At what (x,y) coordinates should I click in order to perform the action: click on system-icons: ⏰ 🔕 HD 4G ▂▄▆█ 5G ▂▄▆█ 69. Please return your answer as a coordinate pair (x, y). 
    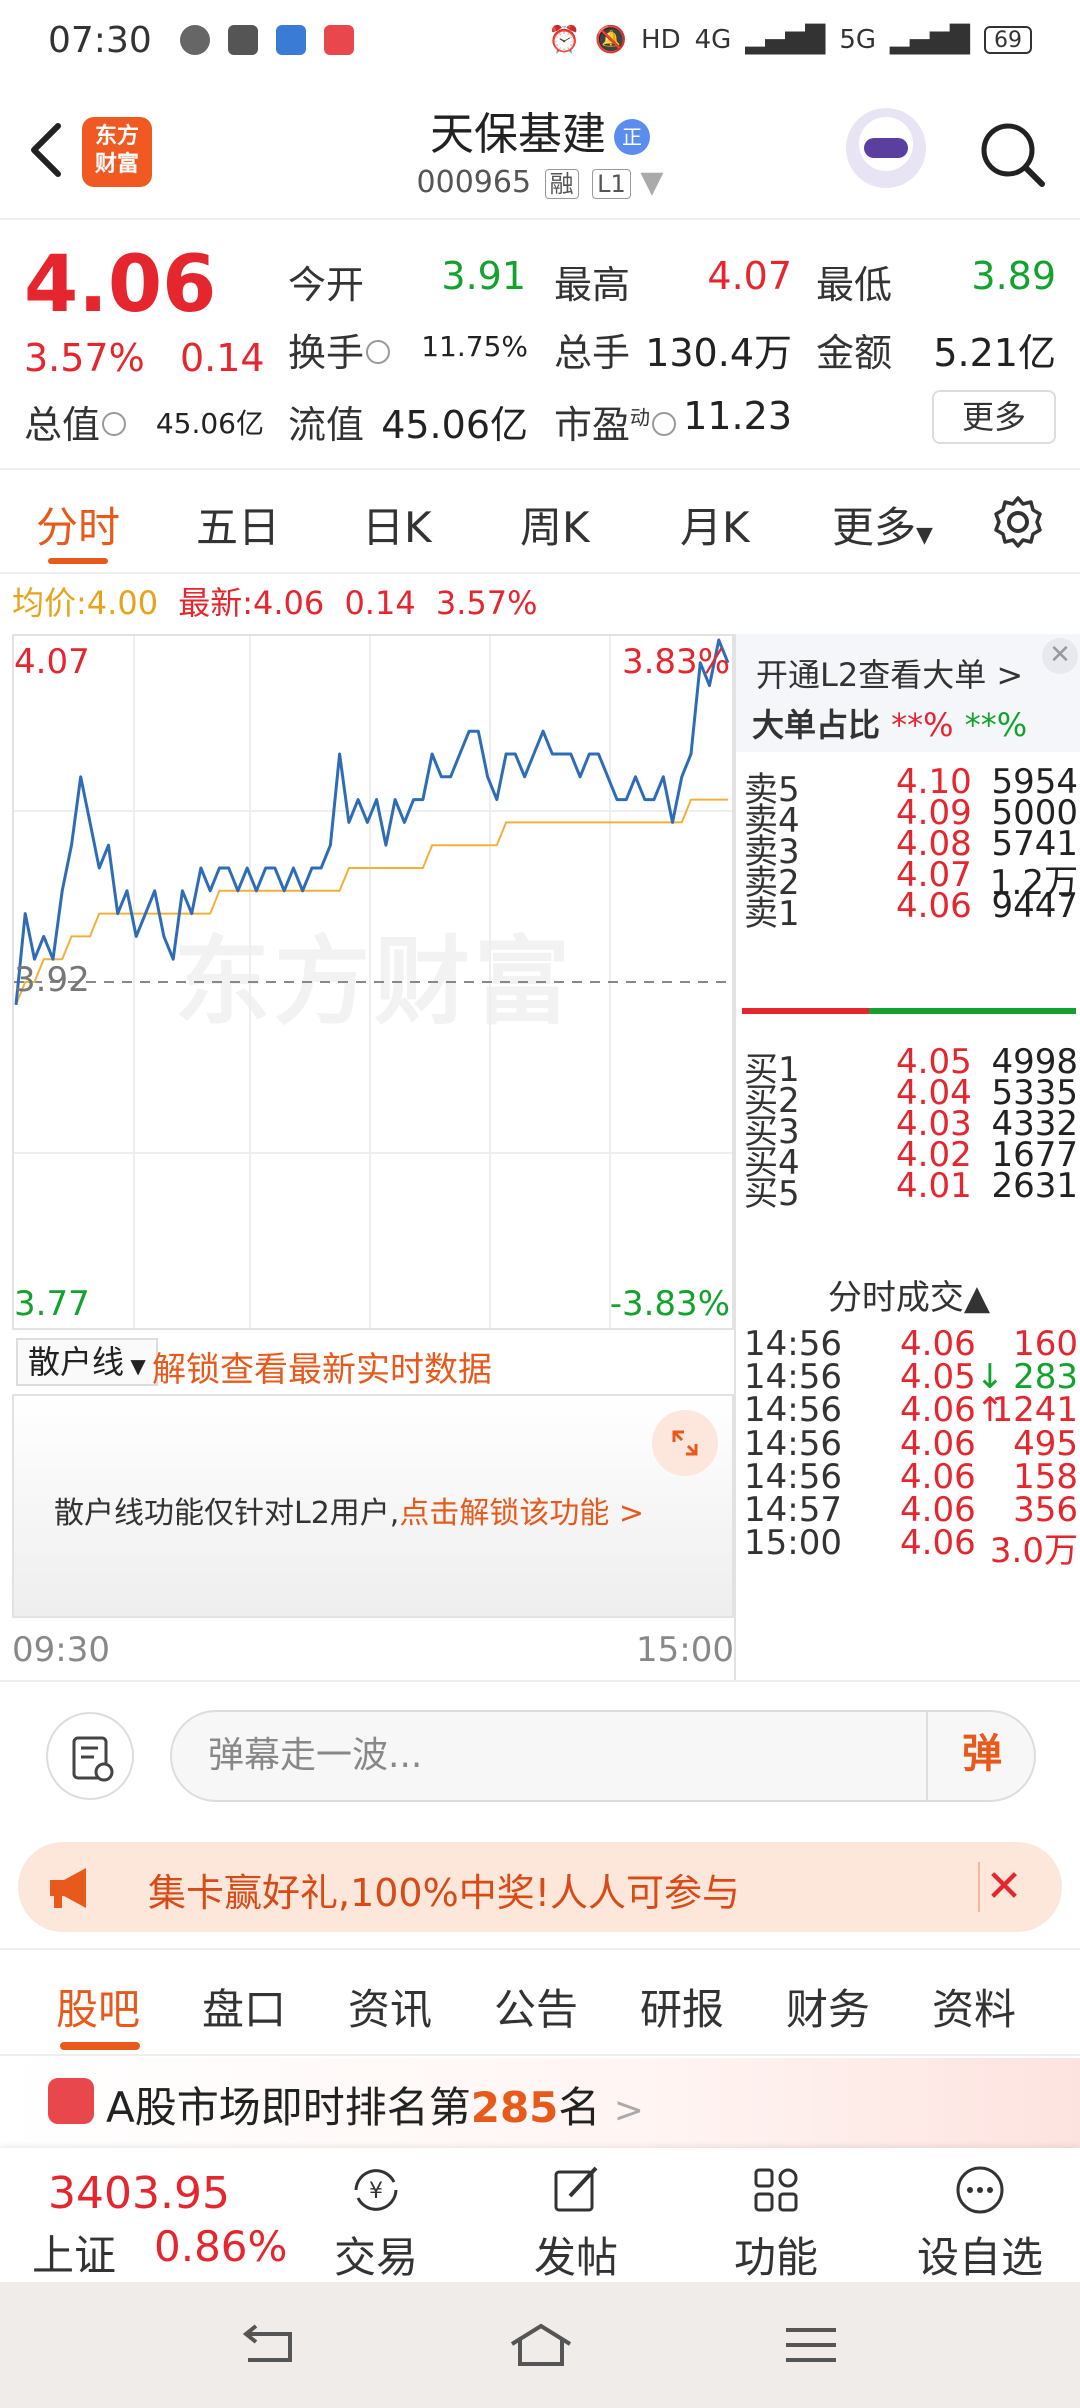
    Looking at the image, I should click on (790, 40).